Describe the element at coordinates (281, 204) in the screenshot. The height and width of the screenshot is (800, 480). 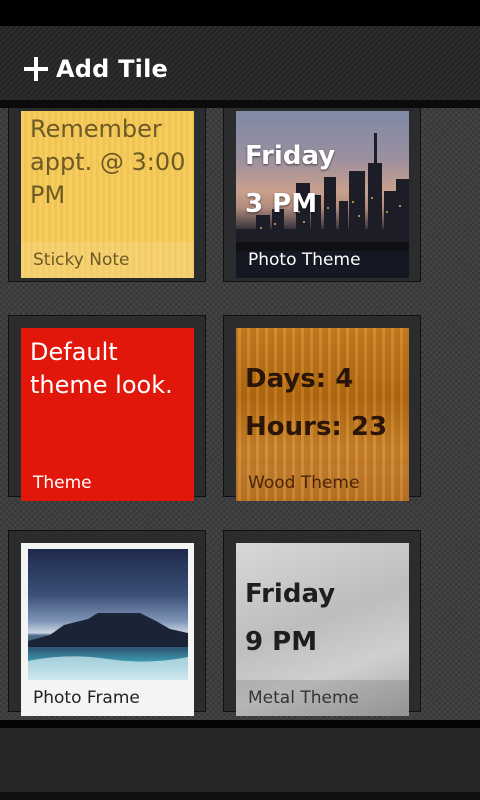
I see `time-text: 3 PM` at that location.